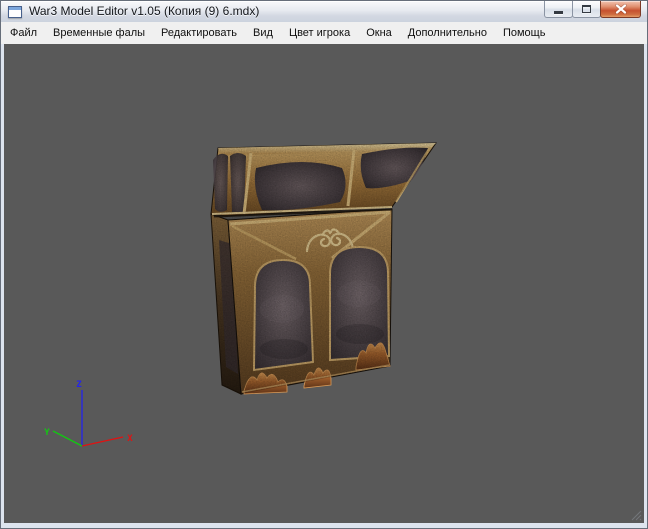 The width and height of the screenshot is (648, 529). Describe the element at coordinates (23, 33) in the screenshot. I see `menu-item-file: Файл` at that location.